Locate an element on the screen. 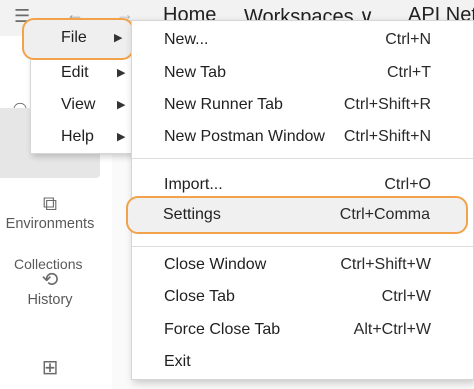 This screenshot has width=474, height=389. sidebar-item-environments: ⧉ Environments is located at coordinates (50, 212).